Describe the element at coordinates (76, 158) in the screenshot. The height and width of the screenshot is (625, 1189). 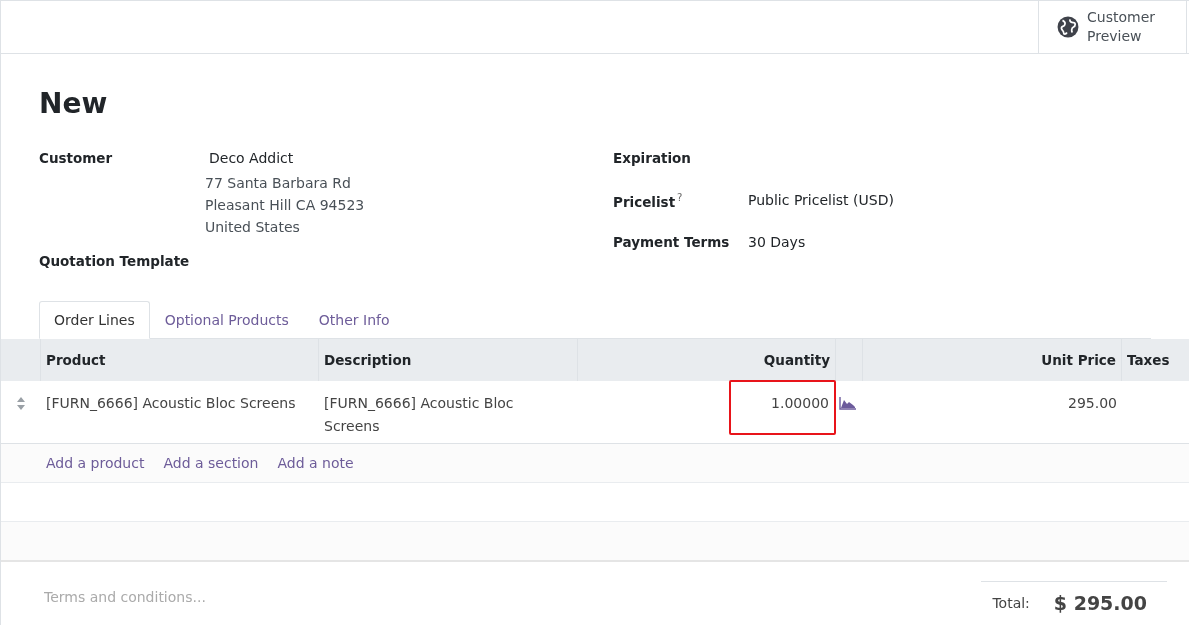
I see `field-label: Customer` at that location.